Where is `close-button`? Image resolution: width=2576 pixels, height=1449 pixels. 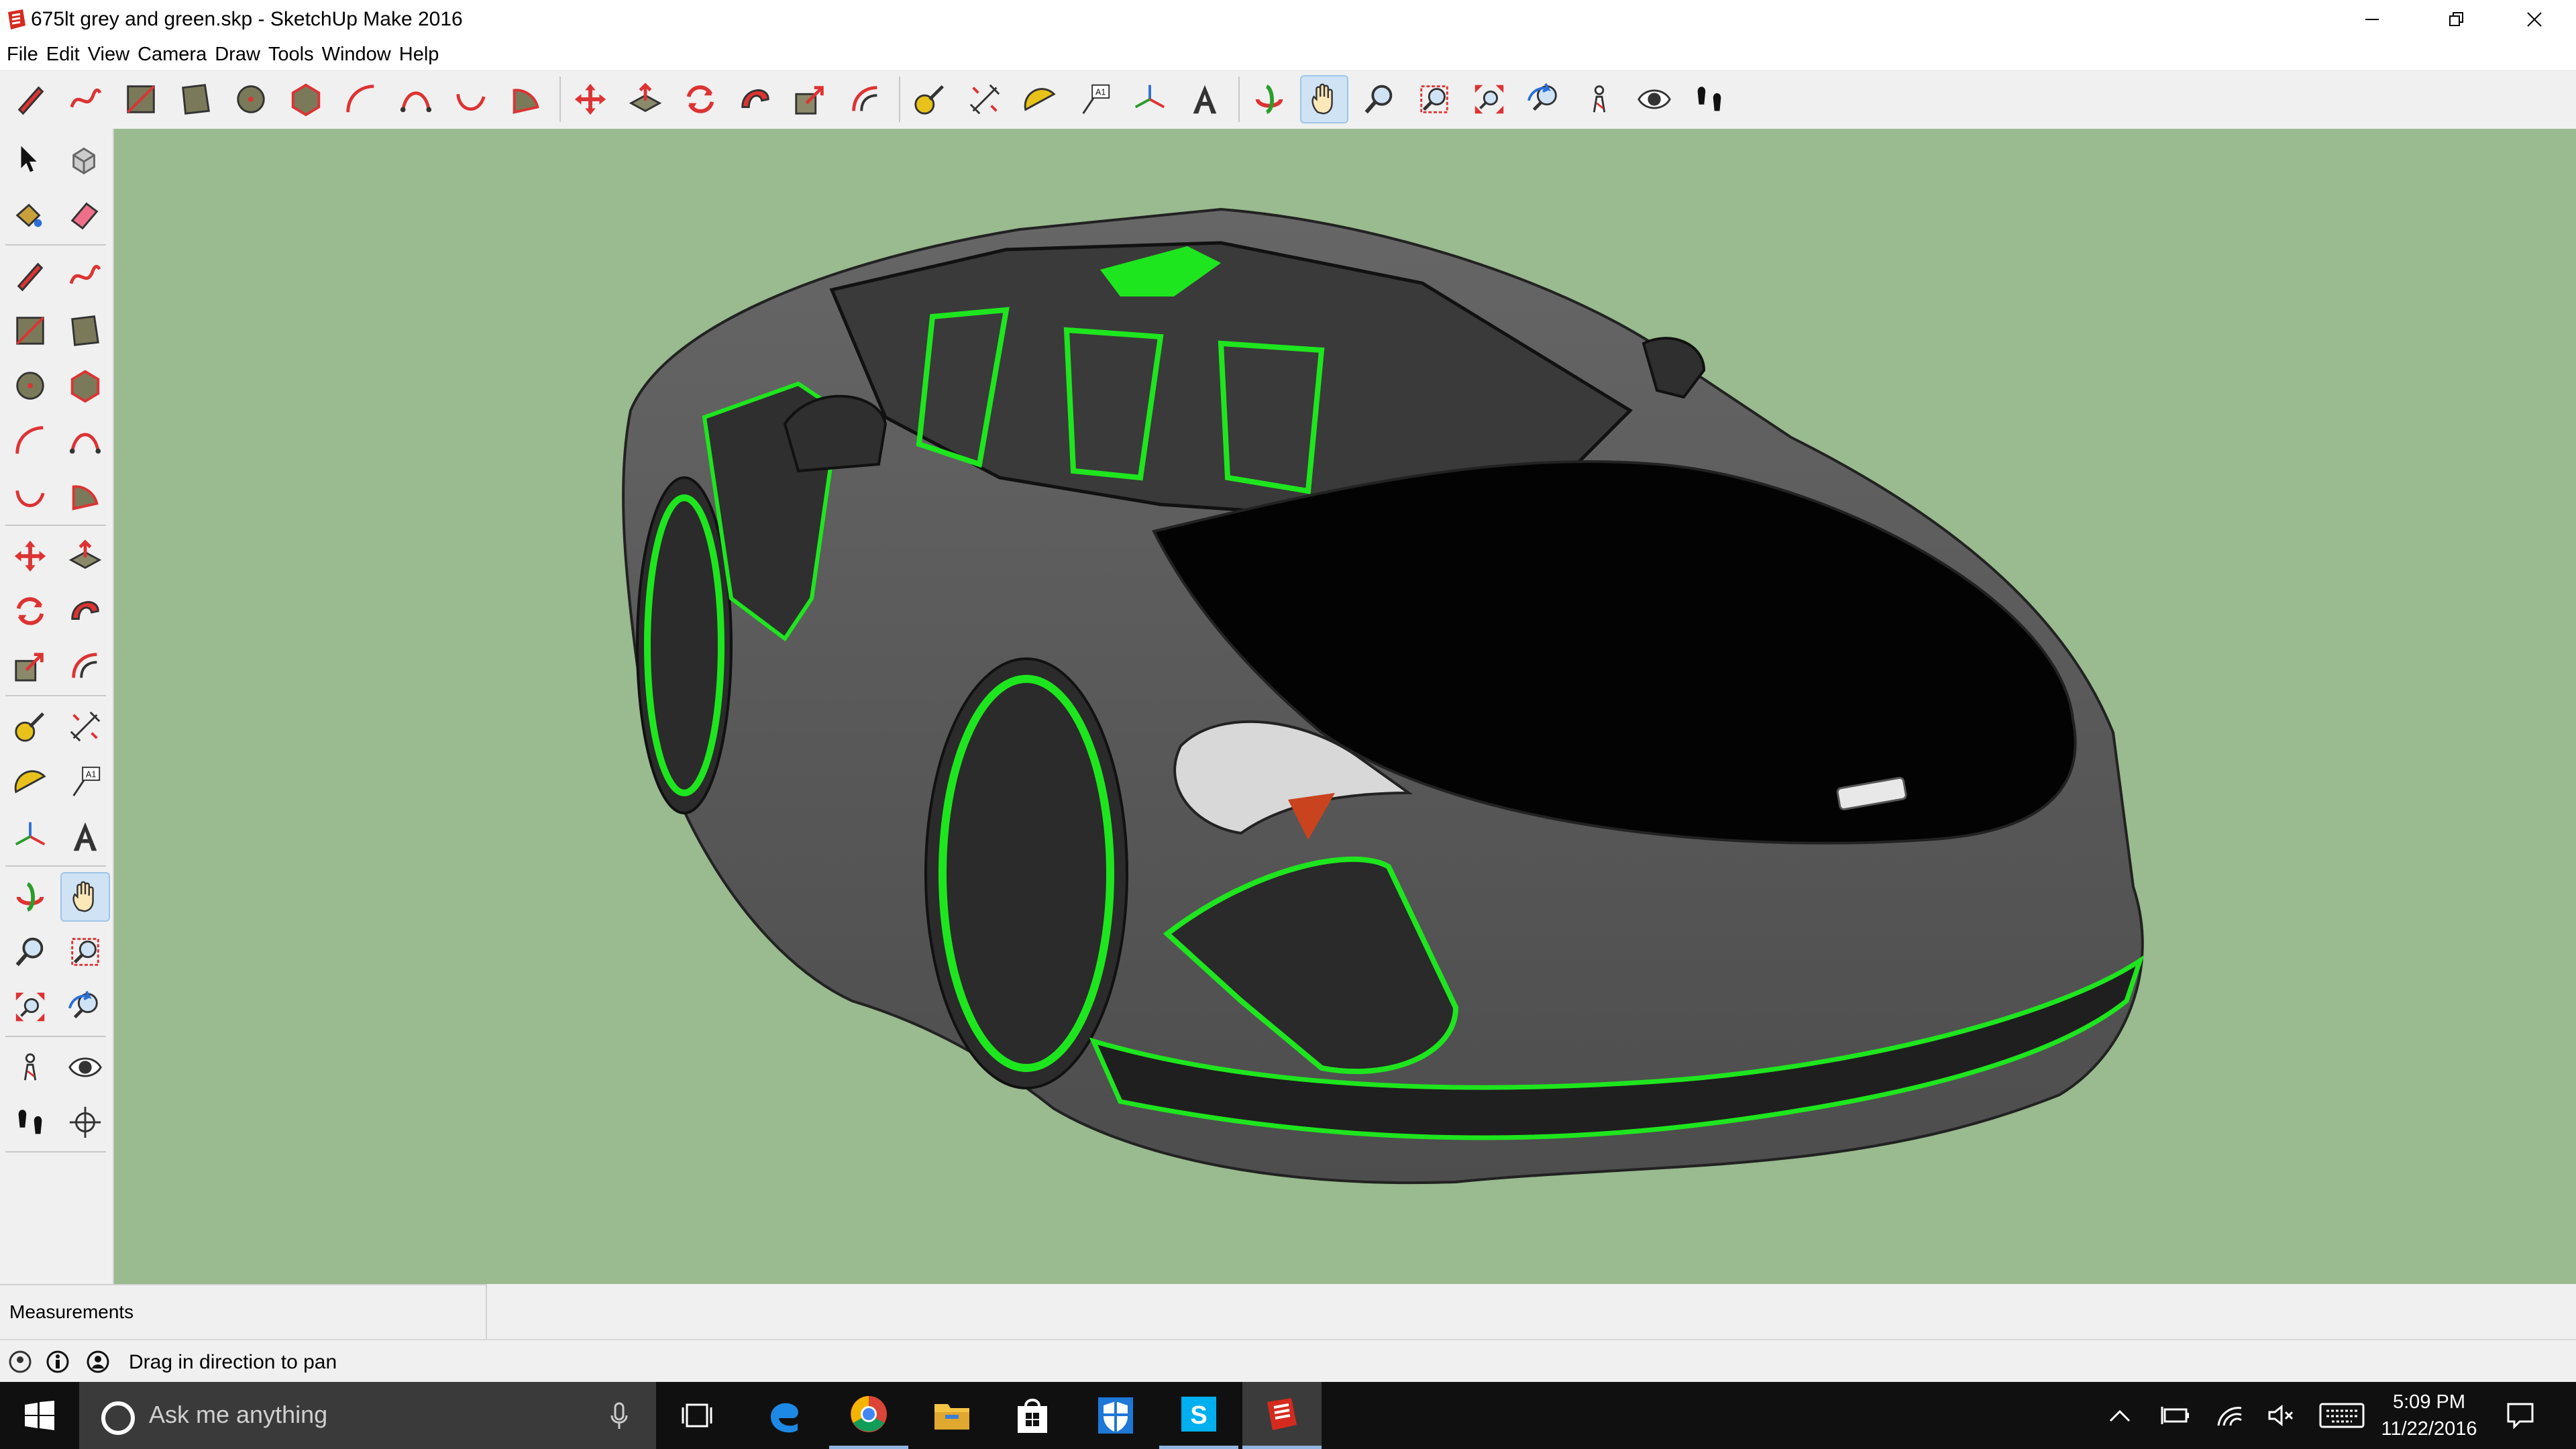
close-button is located at coordinates (2534, 19).